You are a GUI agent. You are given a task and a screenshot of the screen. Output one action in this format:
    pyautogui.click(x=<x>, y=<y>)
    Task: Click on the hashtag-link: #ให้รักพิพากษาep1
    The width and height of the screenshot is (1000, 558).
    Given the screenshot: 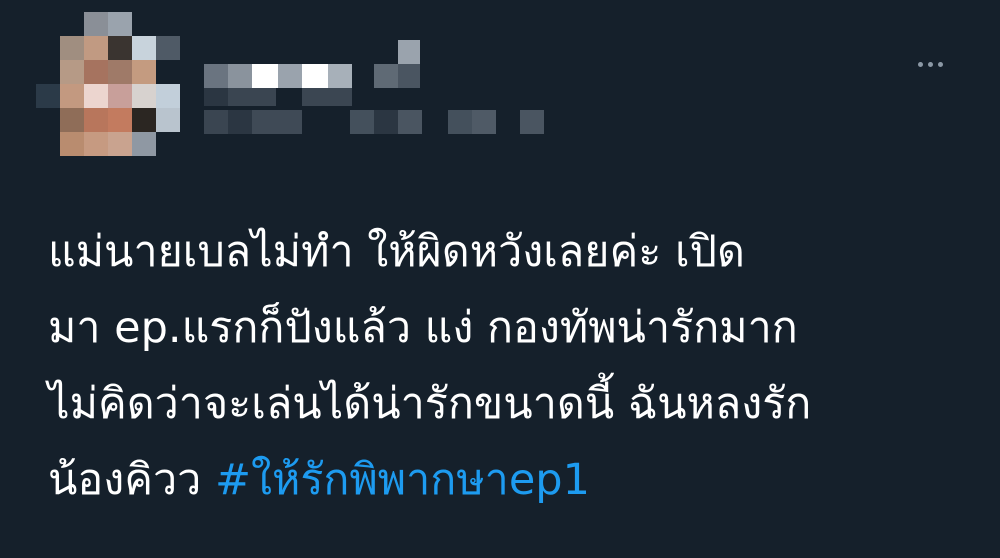 What is the action you would take?
    pyautogui.click(x=402, y=480)
    